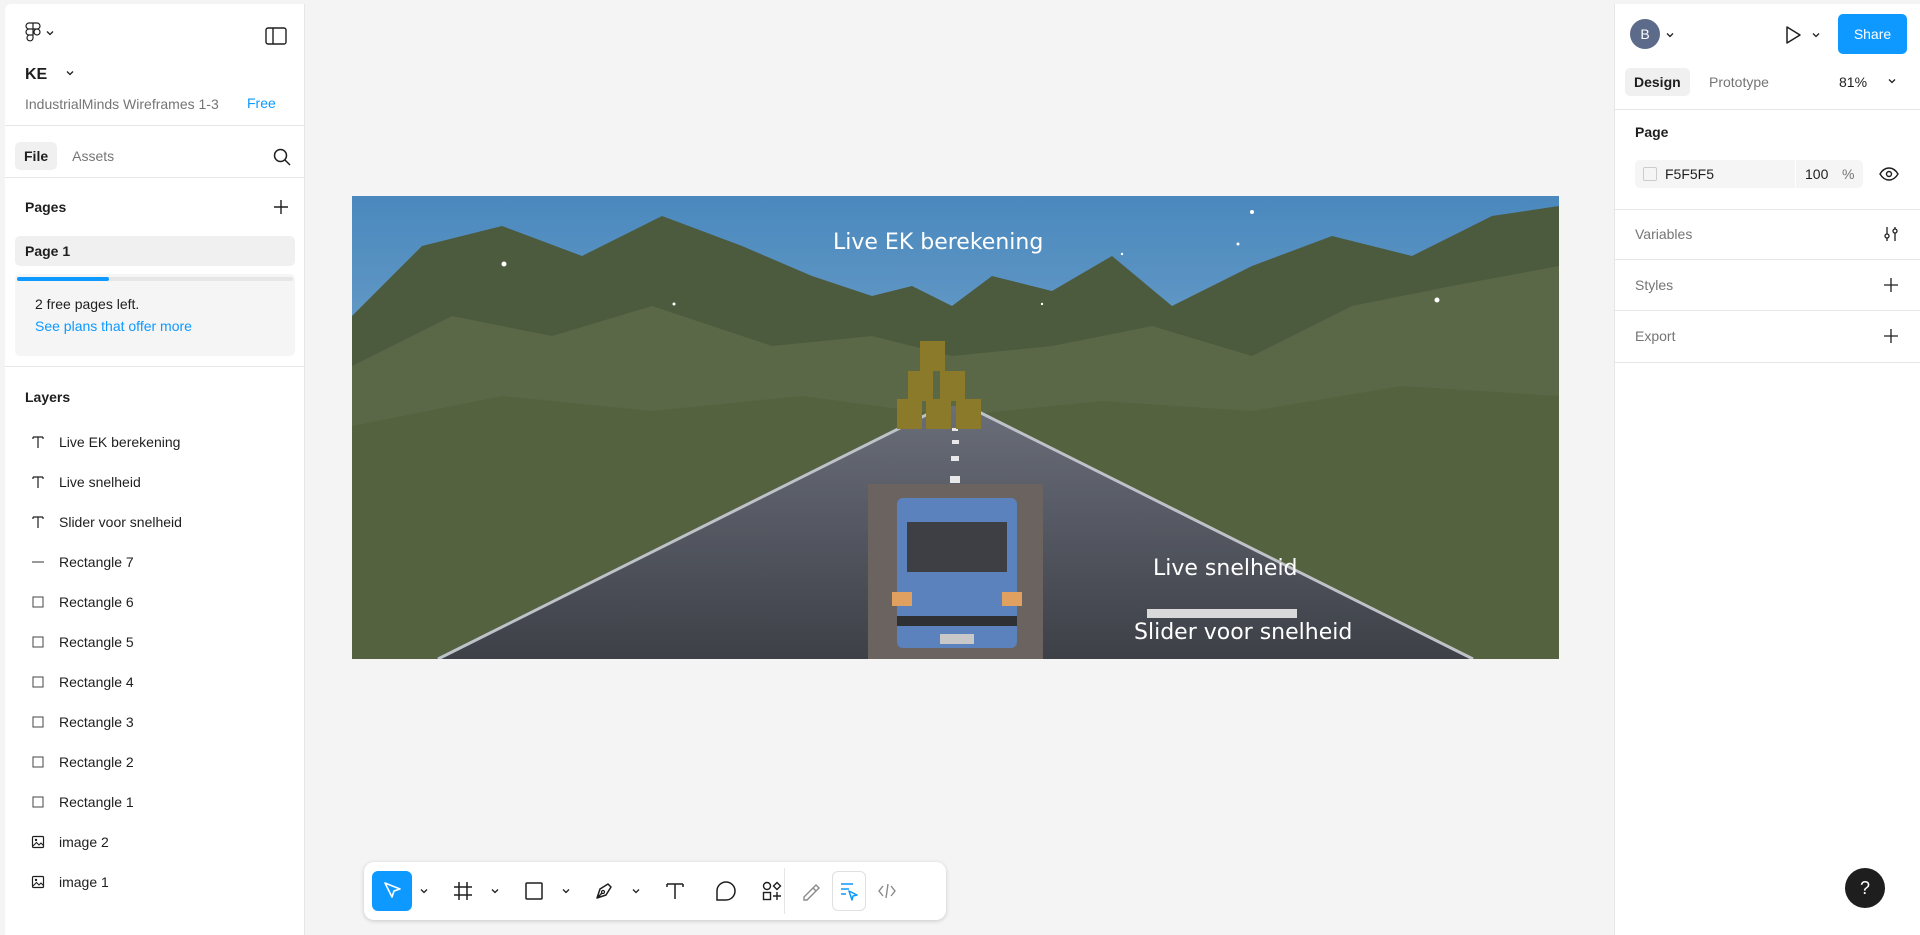 This screenshot has height=935, width=1920. Describe the element at coordinates (675, 891) in the screenshot. I see `text-tool-button` at that location.